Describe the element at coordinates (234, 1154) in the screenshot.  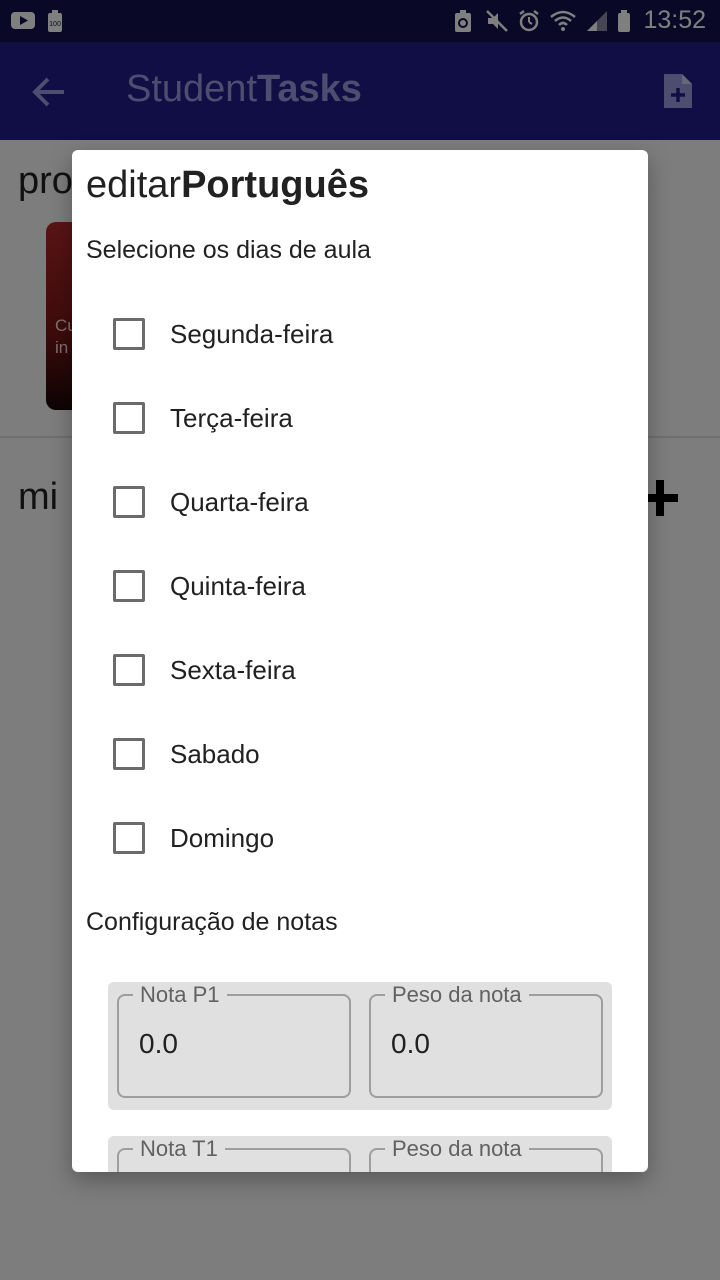
I see `grade-t1-field: Nota T1` at that location.